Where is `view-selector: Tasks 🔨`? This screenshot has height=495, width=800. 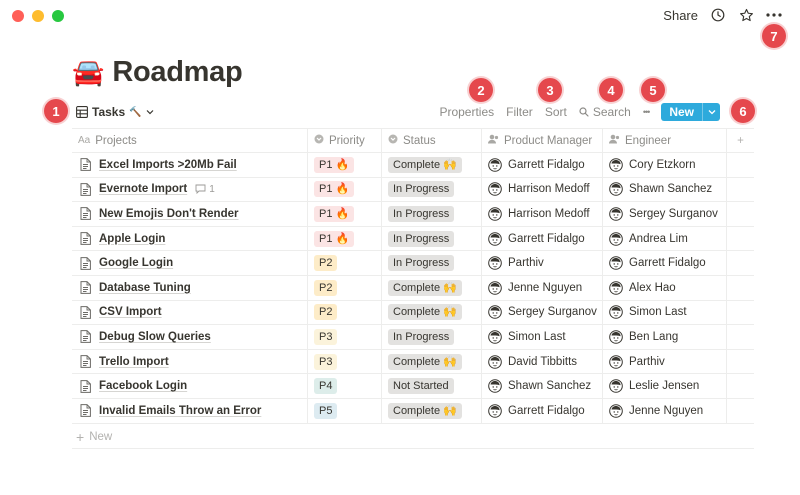 view-selector: Tasks 🔨 is located at coordinates (115, 112).